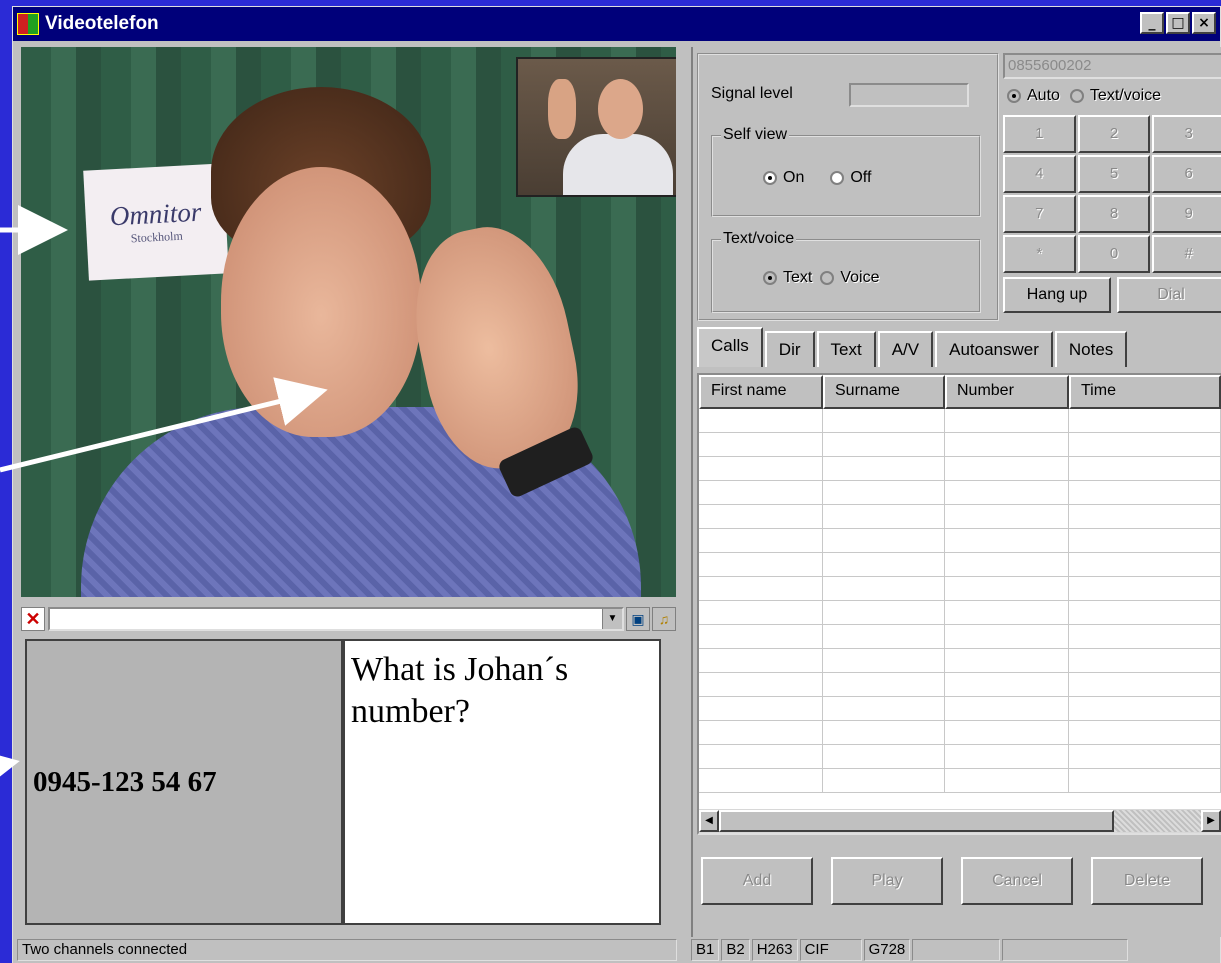 This screenshot has height=963, width=1221. Describe the element at coordinates (164, 425) in the screenshot. I see `arrow-to-headset` at that location.